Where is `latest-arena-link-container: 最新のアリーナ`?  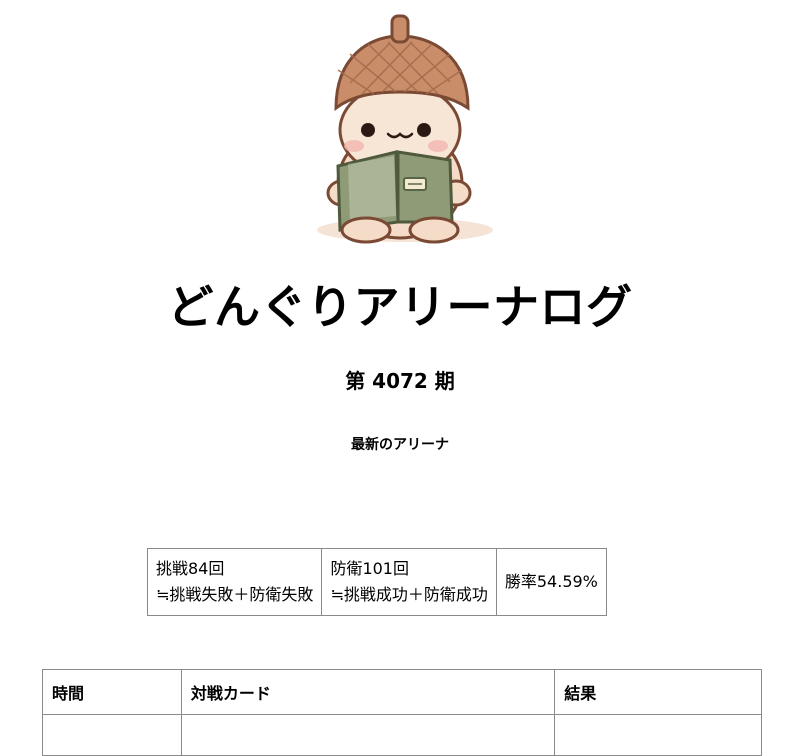
latest-arena-link-container: 最新のアリーナ is located at coordinates (400, 445).